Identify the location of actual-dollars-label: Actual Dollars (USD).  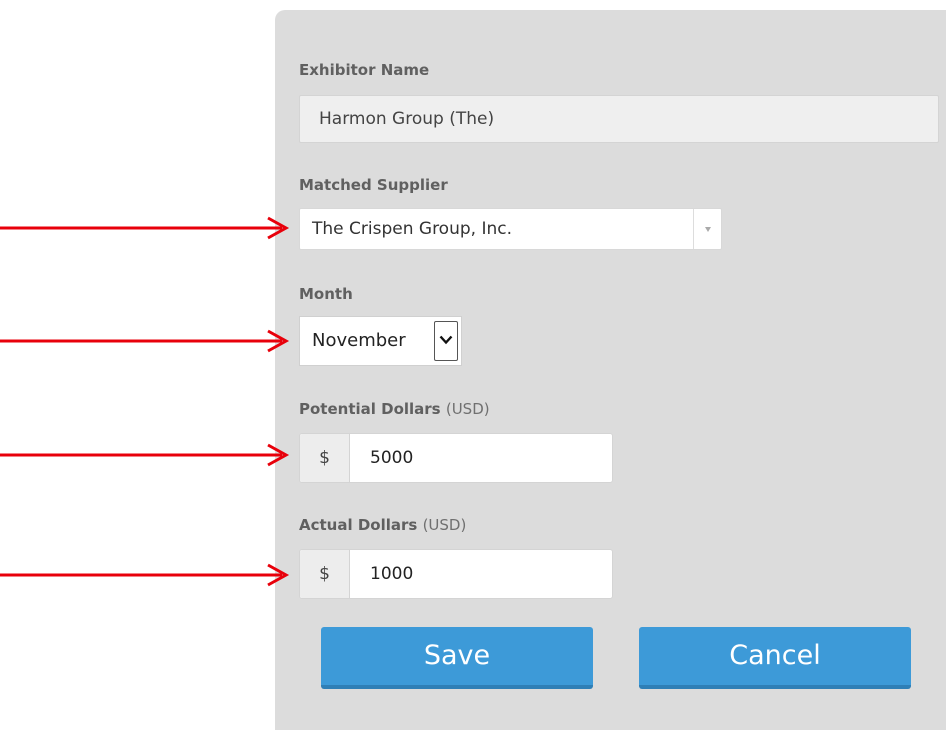
(382, 525).